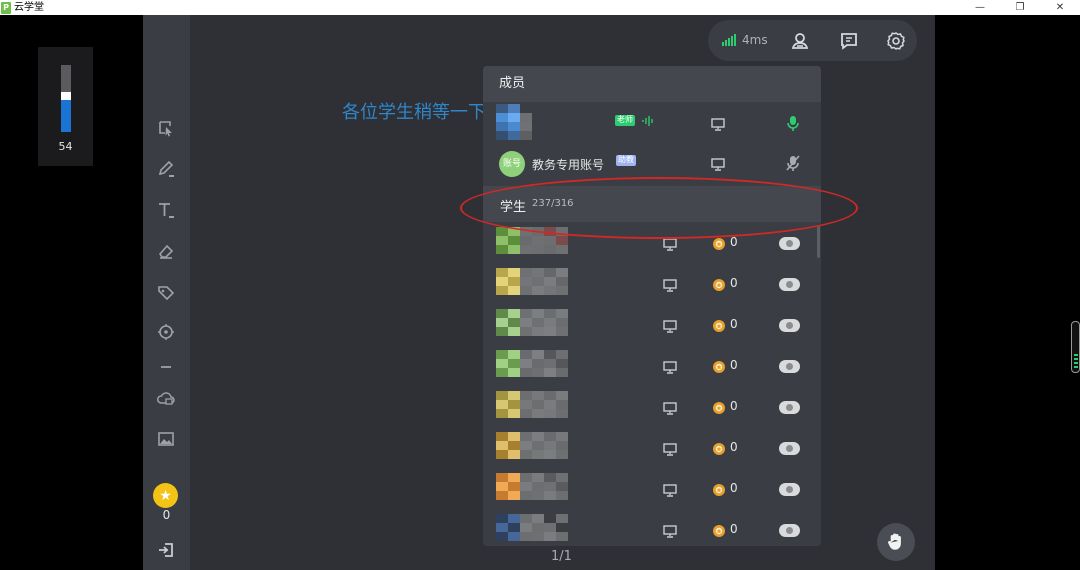  Describe the element at coordinates (166, 332) in the screenshot. I see `laser-pointer-icon` at that location.